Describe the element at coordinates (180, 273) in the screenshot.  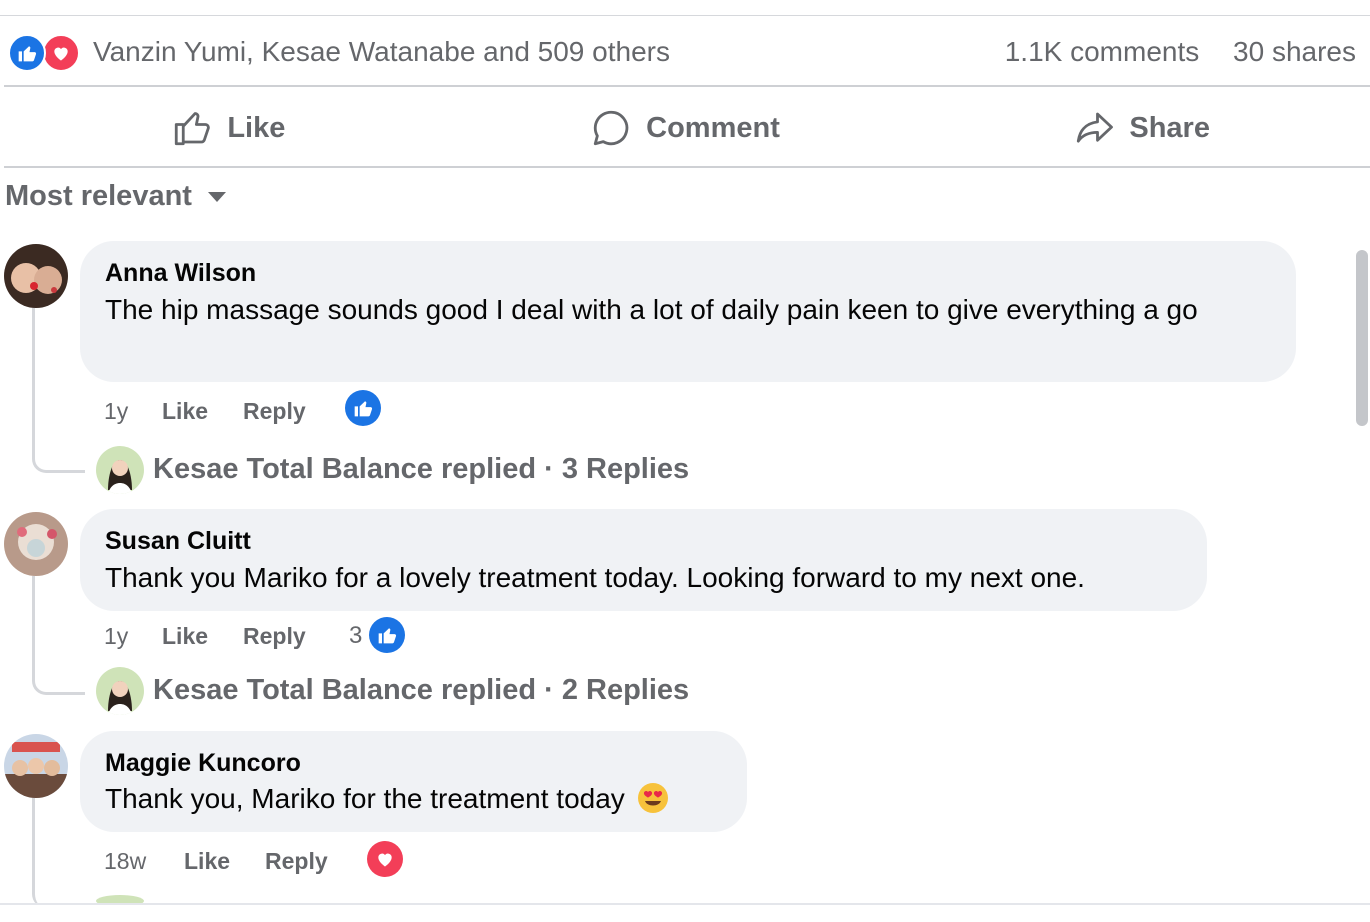
I see `comment-author: Anna Wilson` at that location.